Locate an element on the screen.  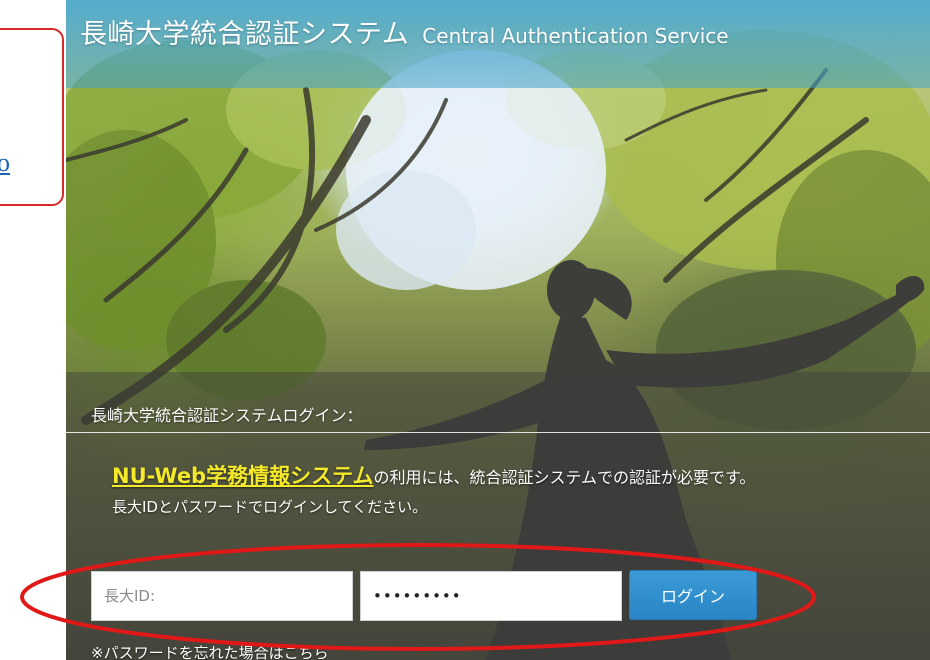
login-button: ログイン is located at coordinates (693, 595).